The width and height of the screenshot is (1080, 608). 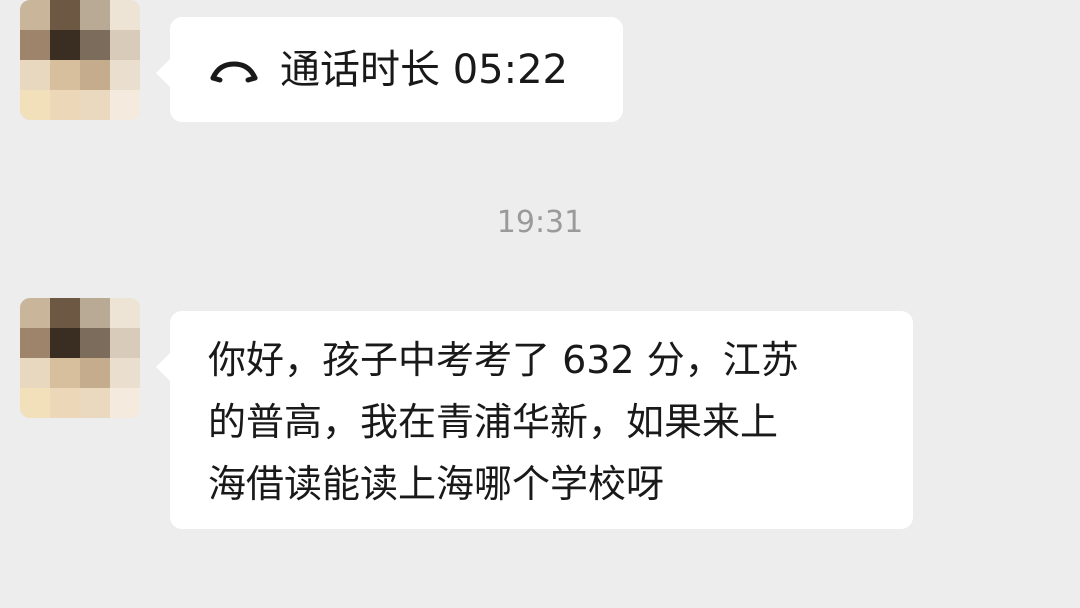 What do you see at coordinates (234, 70) in the screenshot?
I see `phone-hangup-icon` at bounding box center [234, 70].